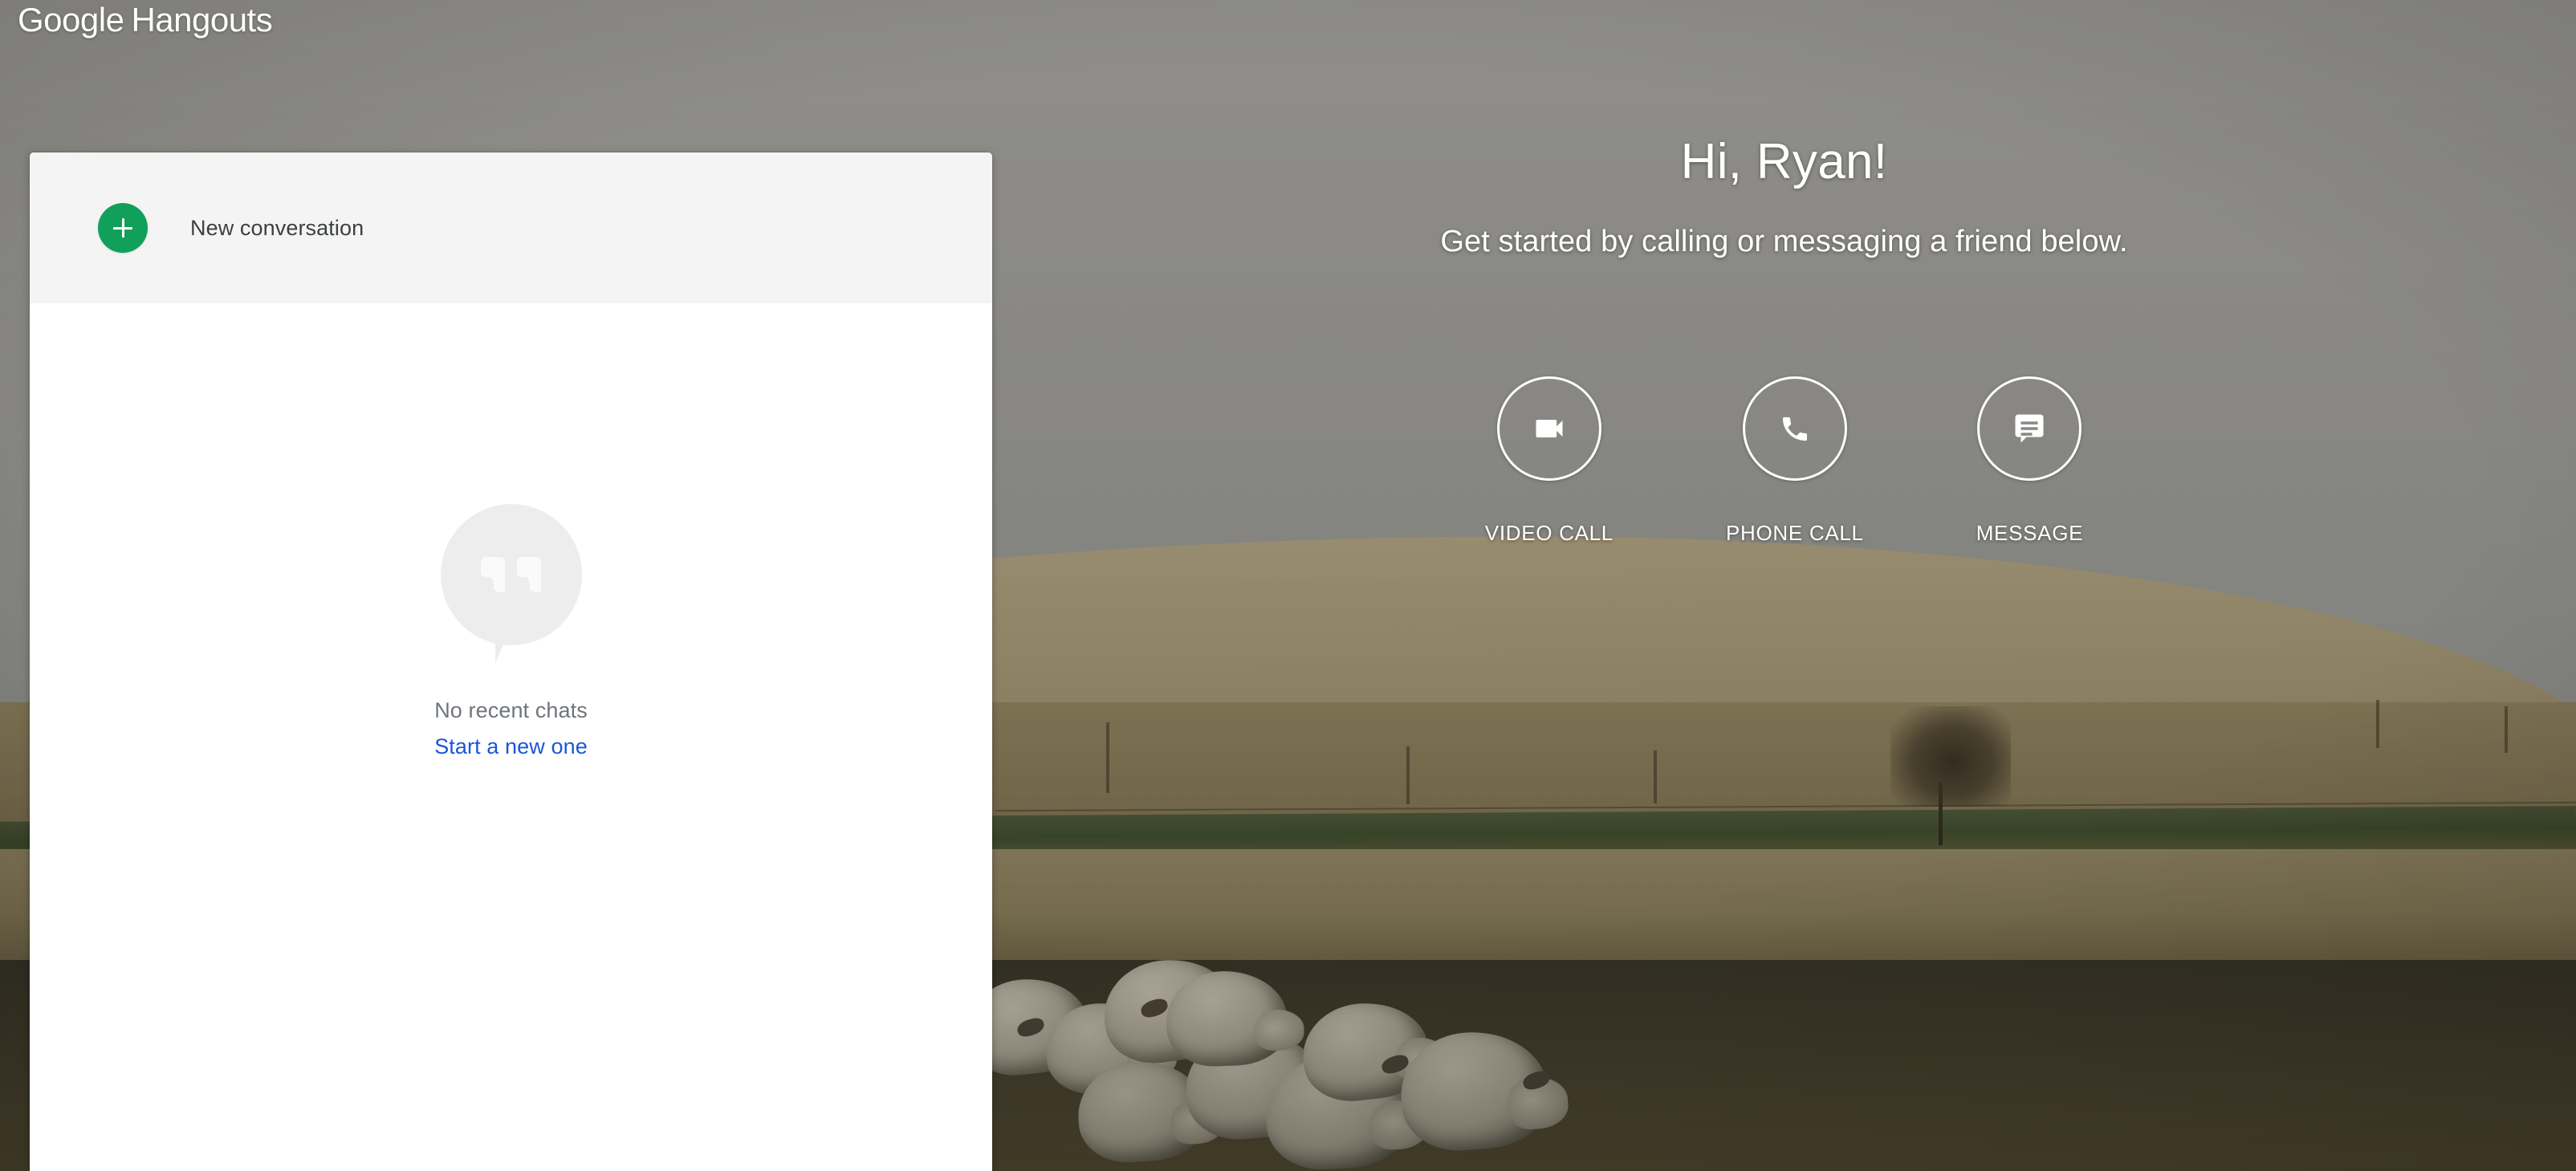 The height and width of the screenshot is (1171, 2576). I want to click on phone-call-action: PHONE CALL, so click(1795, 461).